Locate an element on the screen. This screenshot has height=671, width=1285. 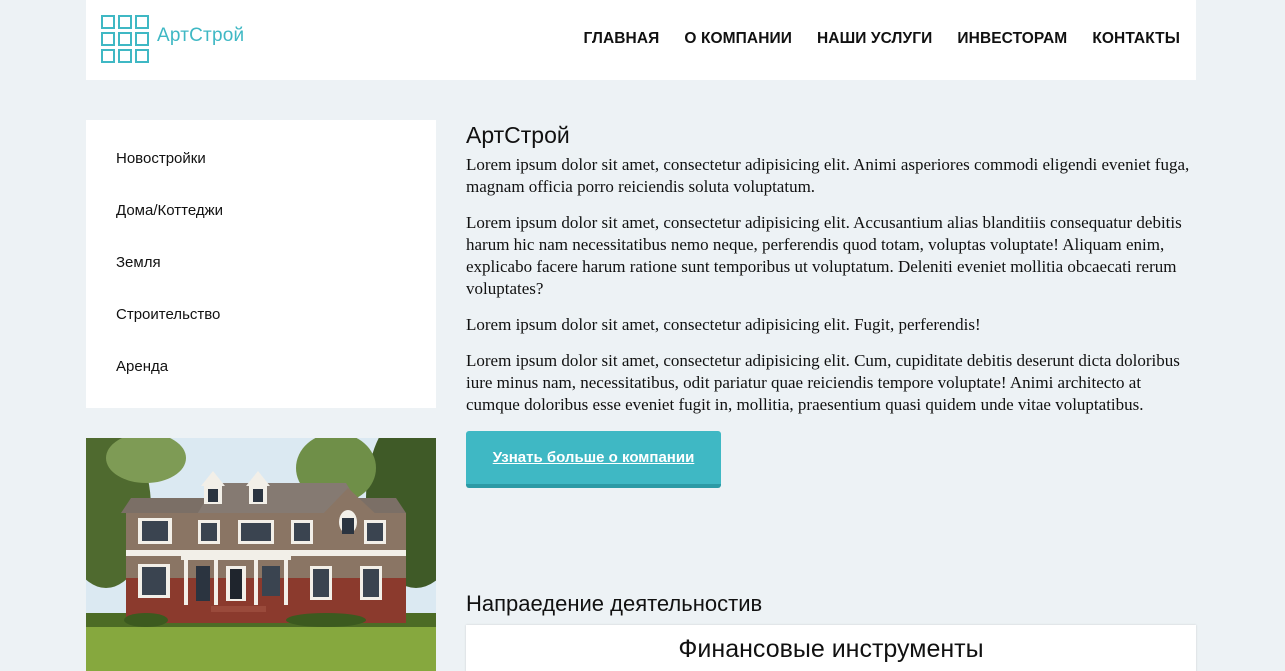
house-photo is located at coordinates (261, 554).